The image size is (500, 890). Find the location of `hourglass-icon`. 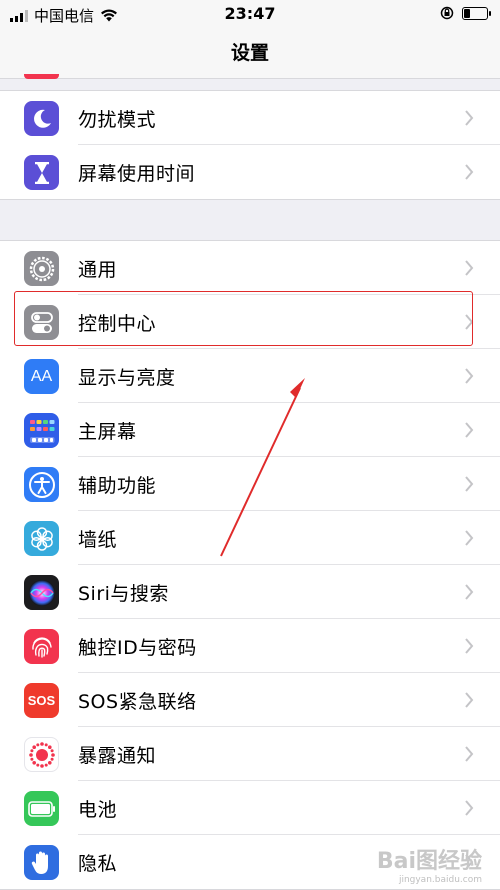

hourglass-icon is located at coordinates (41, 172).